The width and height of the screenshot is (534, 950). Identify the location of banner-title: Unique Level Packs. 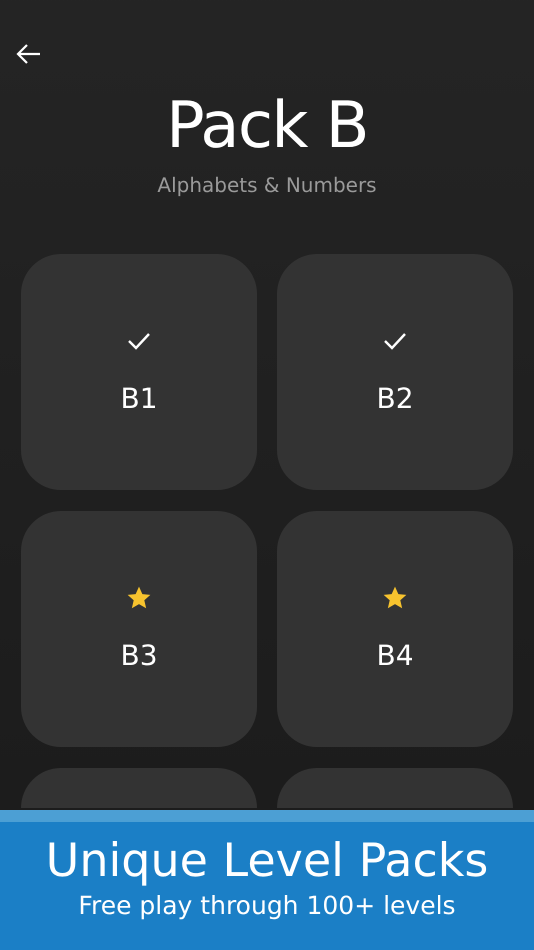
(267, 860).